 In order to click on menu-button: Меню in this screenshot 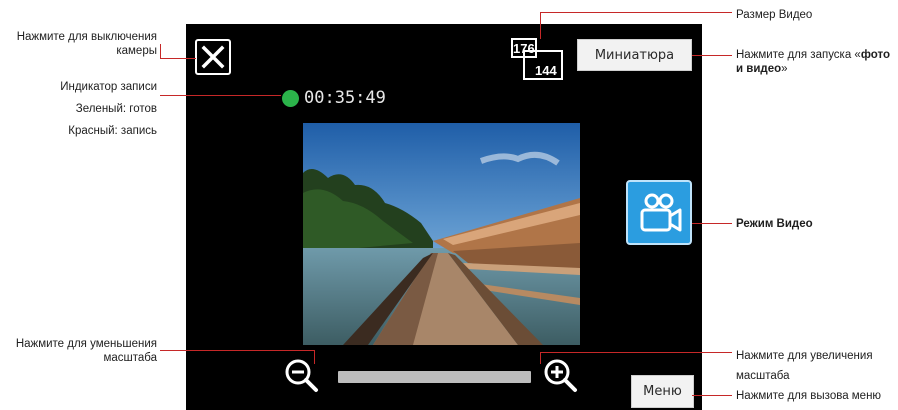, I will do `click(662, 391)`.